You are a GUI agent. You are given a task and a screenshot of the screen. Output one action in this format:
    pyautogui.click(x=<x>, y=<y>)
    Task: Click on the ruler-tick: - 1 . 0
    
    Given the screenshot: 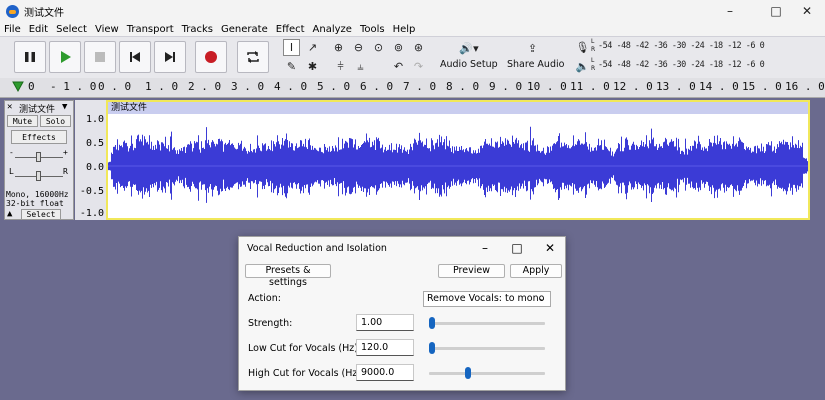 What is the action you would take?
    pyautogui.click(x=73, y=86)
    